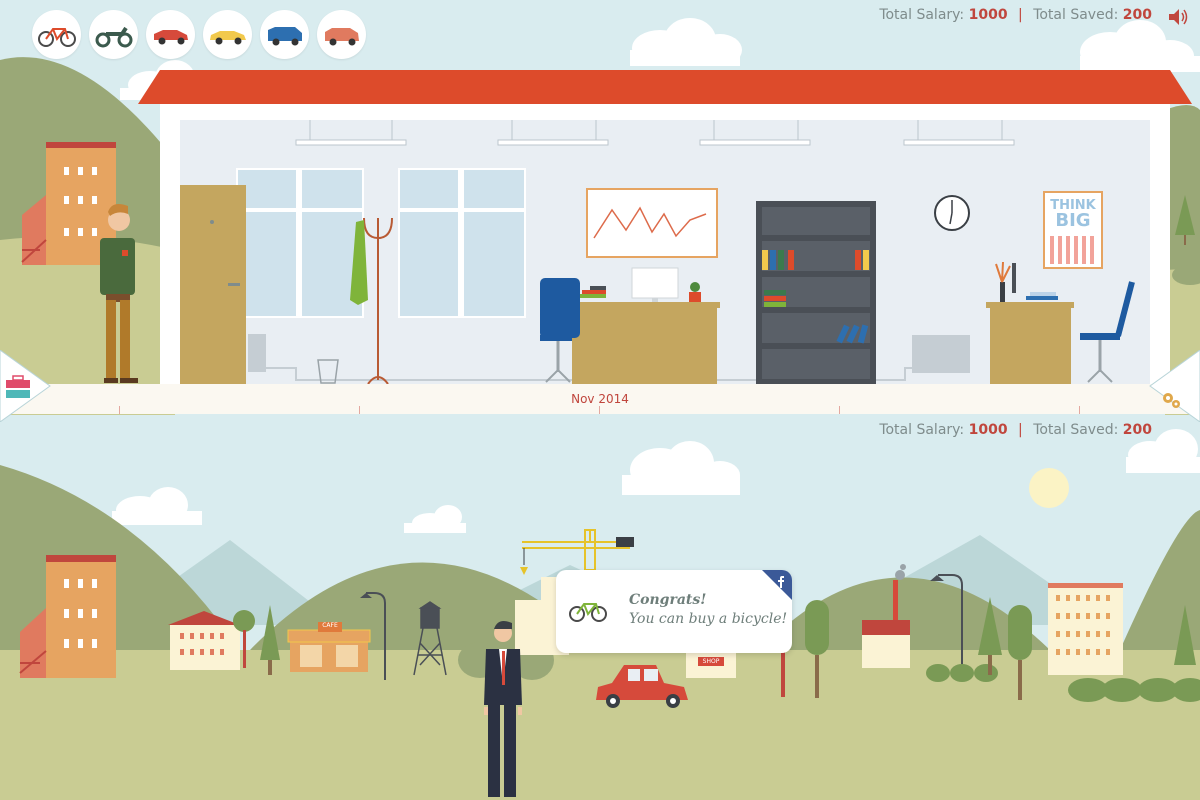 The image size is (1200, 800). What do you see at coordinates (1073, 220) in the screenshot?
I see `poster-line-2: BIG` at bounding box center [1073, 220].